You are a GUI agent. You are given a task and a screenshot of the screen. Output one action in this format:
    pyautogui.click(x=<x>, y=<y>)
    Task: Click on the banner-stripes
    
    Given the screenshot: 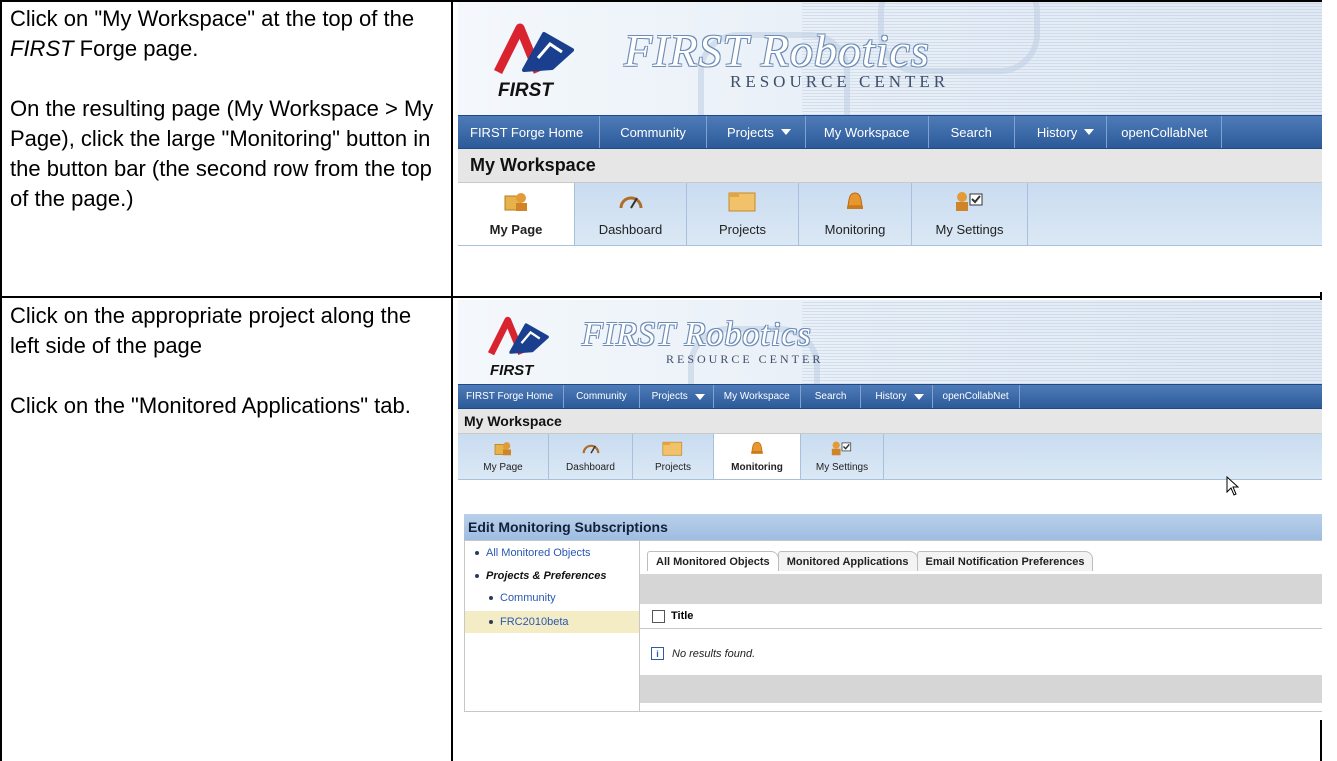 What is the action you would take?
    pyautogui.click(x=1062, y=342)
    